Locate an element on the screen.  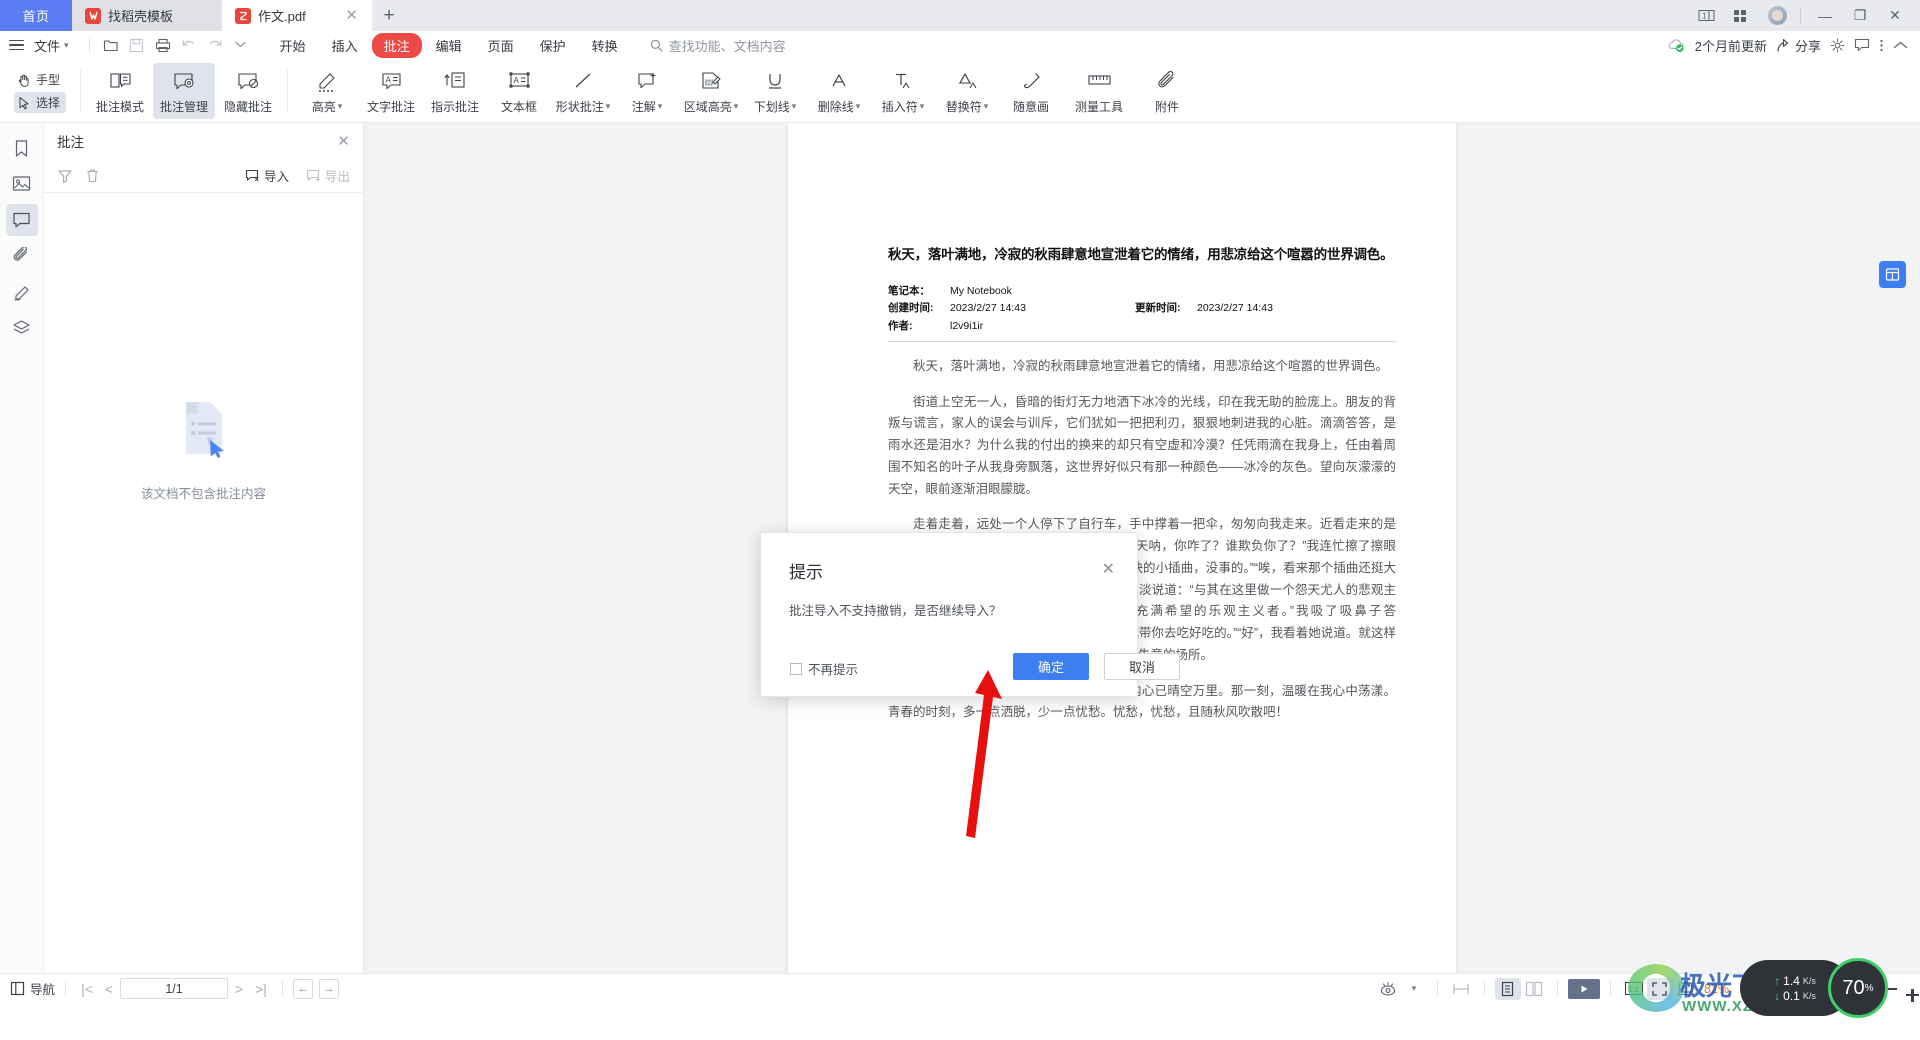
cancel-button: 取消 is located at coordinates (1142, 666).